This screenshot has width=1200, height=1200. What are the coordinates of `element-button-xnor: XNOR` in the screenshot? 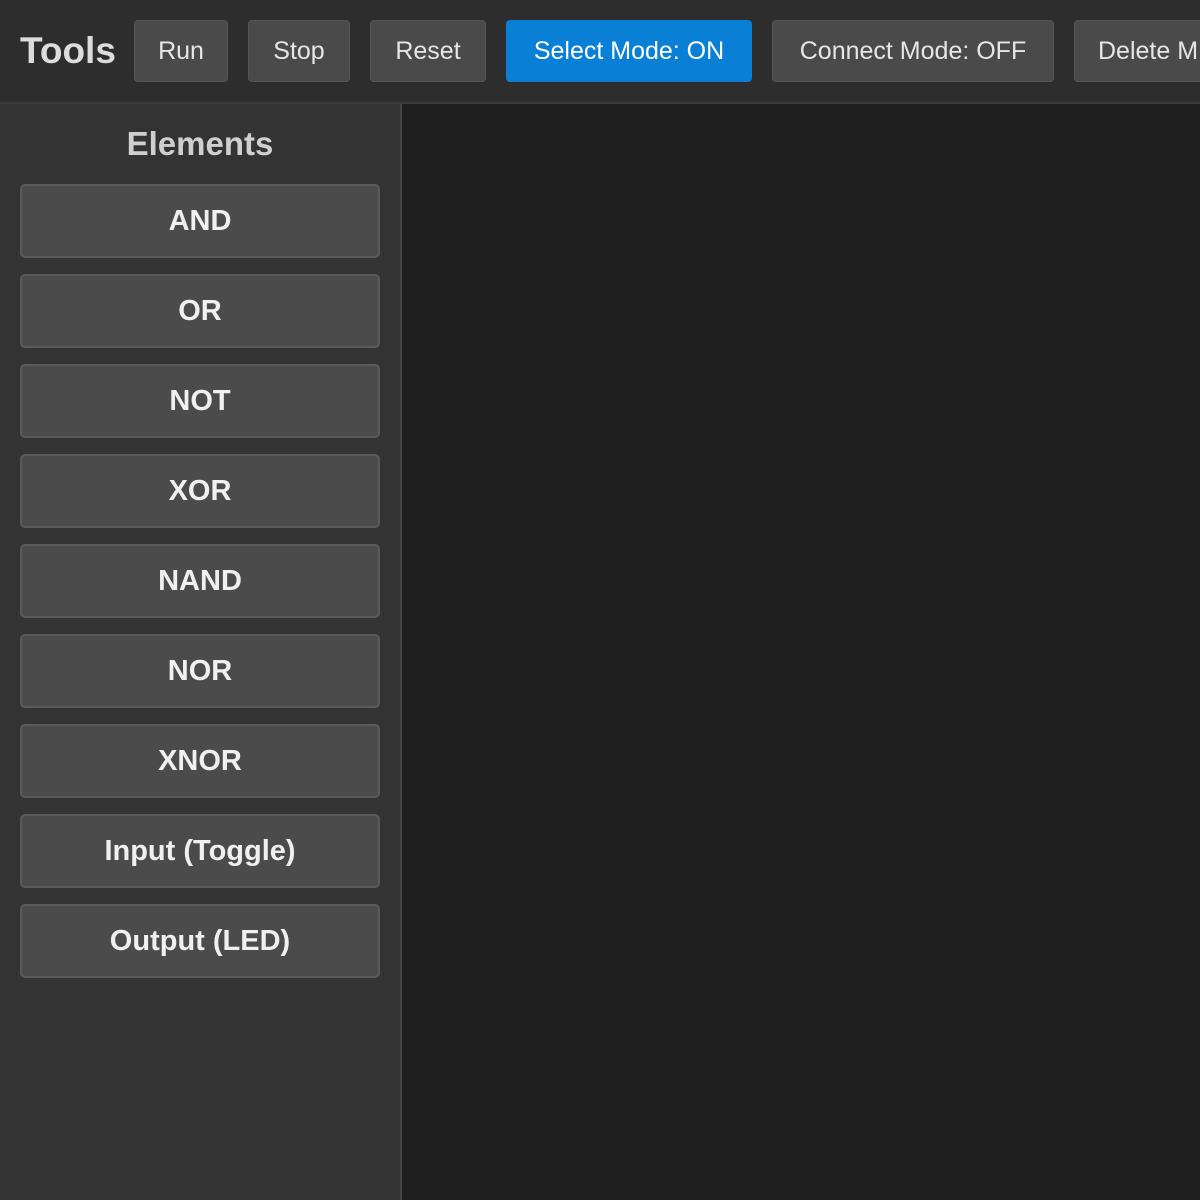 It's located at (200, 761).